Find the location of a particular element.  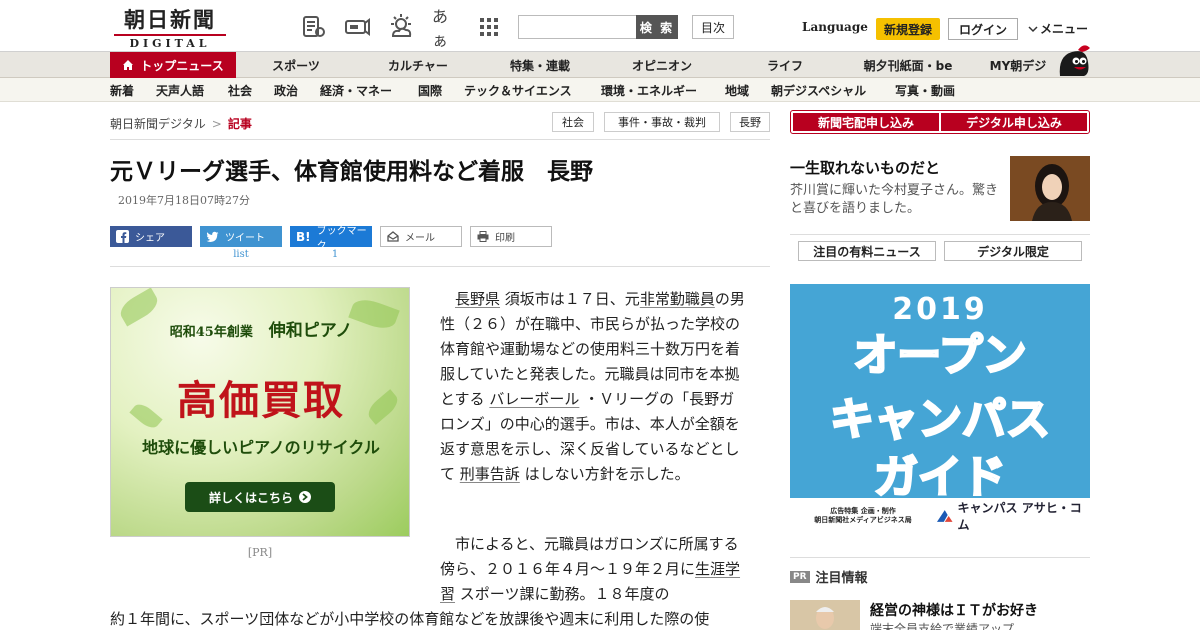

ad2-brand: キャンパス アサヒ・コム is located at coordinates (1013, 516).